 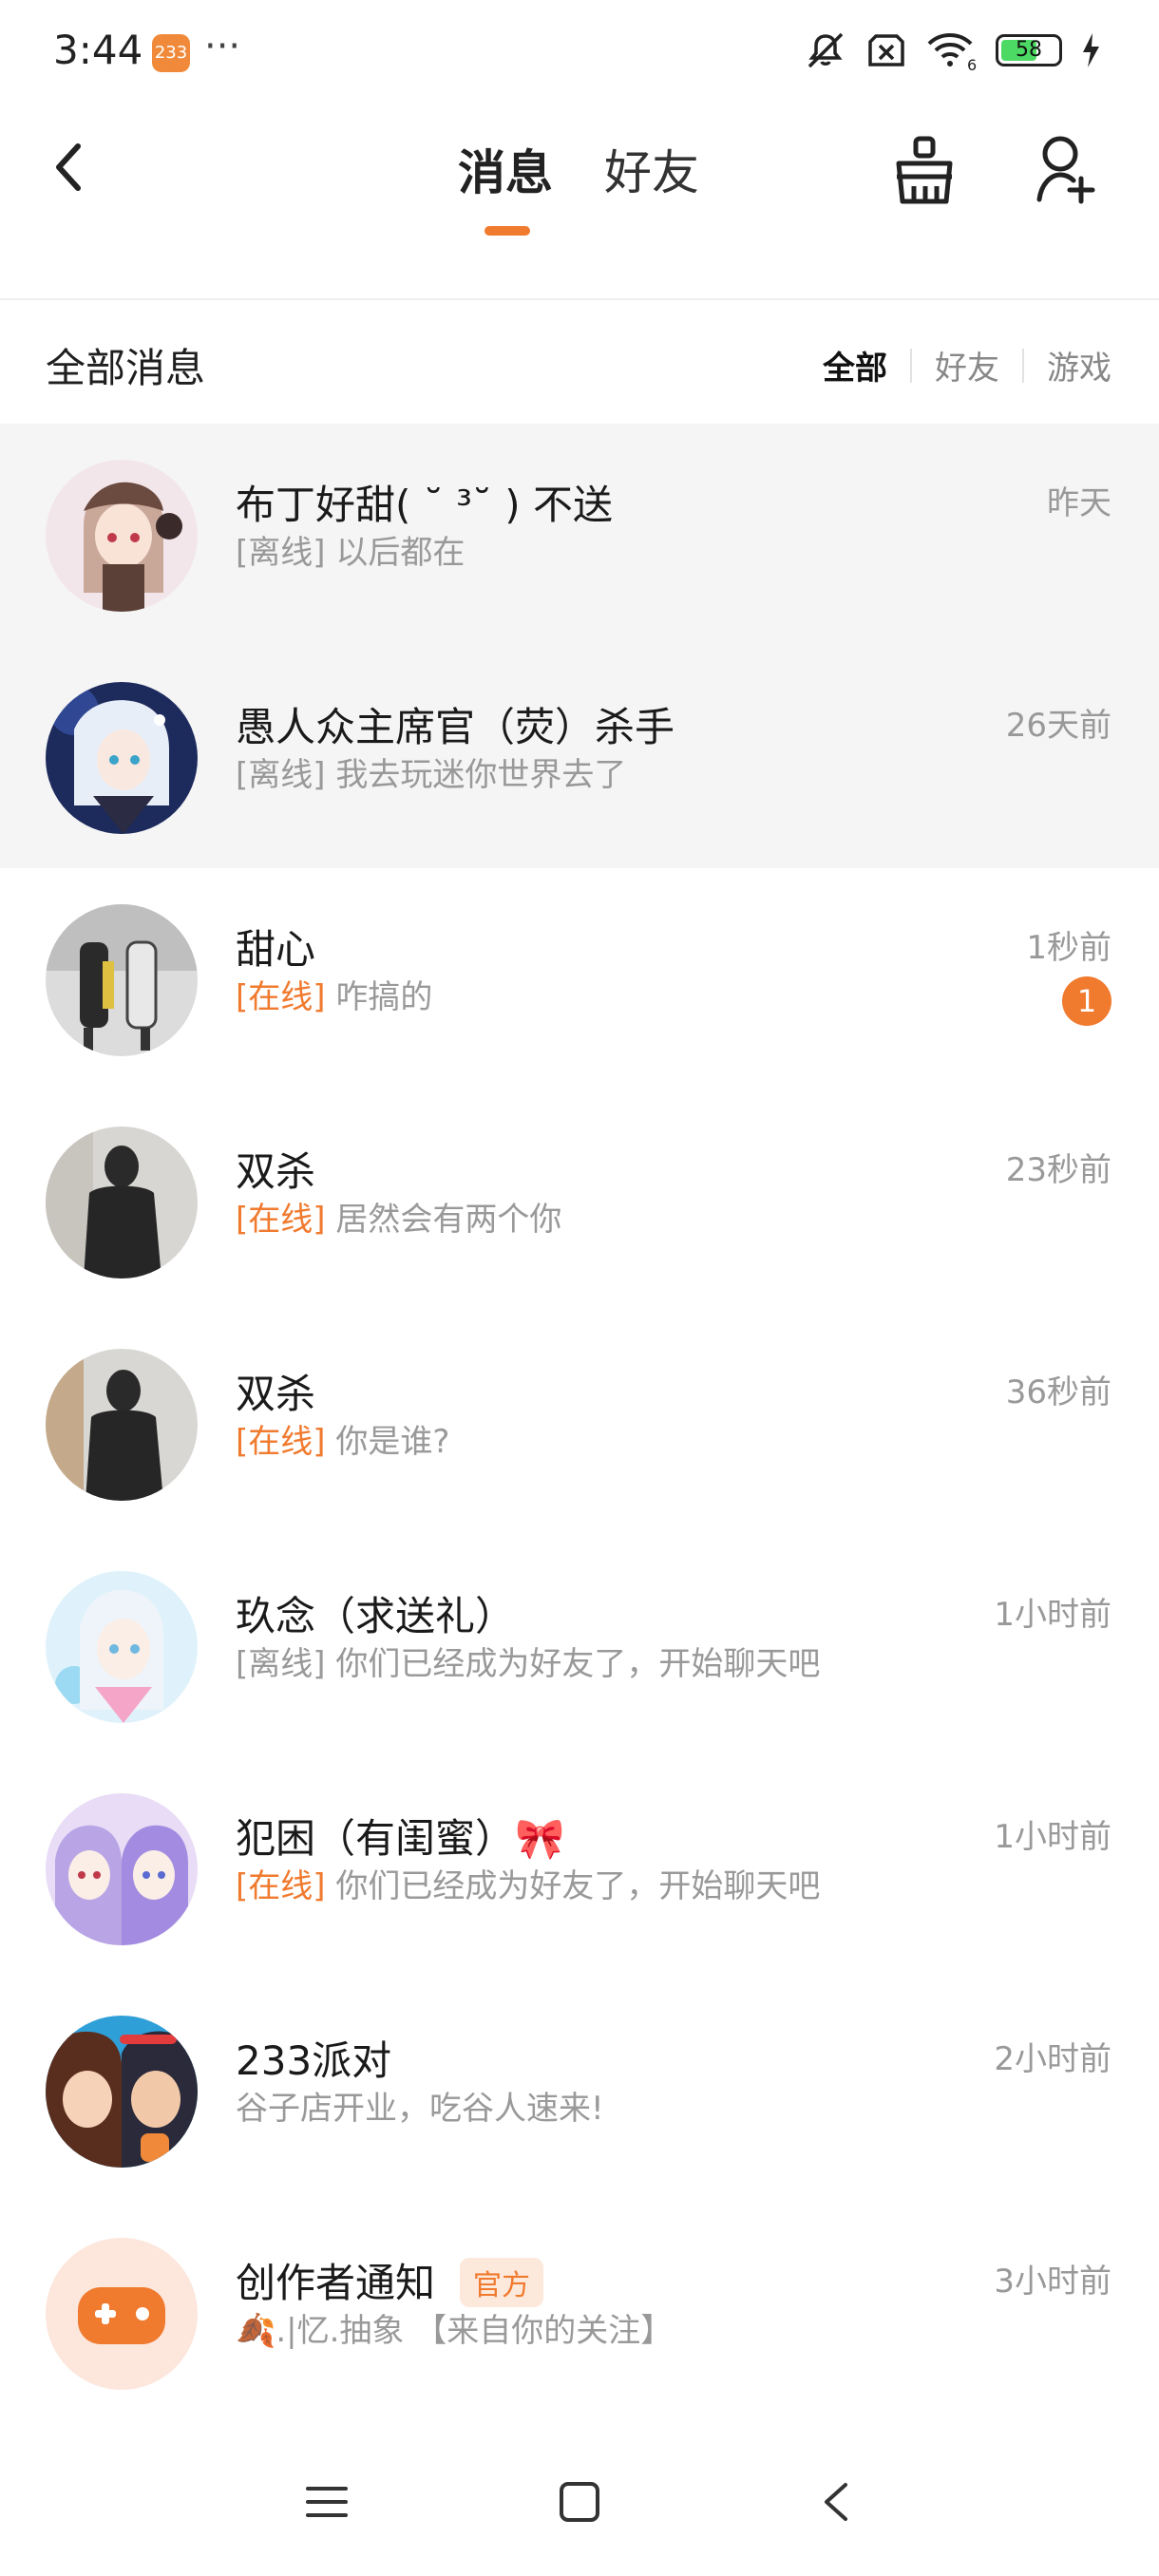 What do you see at coordinates (126, 368) in the screenshot?
I see `filter-title: 全部消息` at bounding box center [126, 368].